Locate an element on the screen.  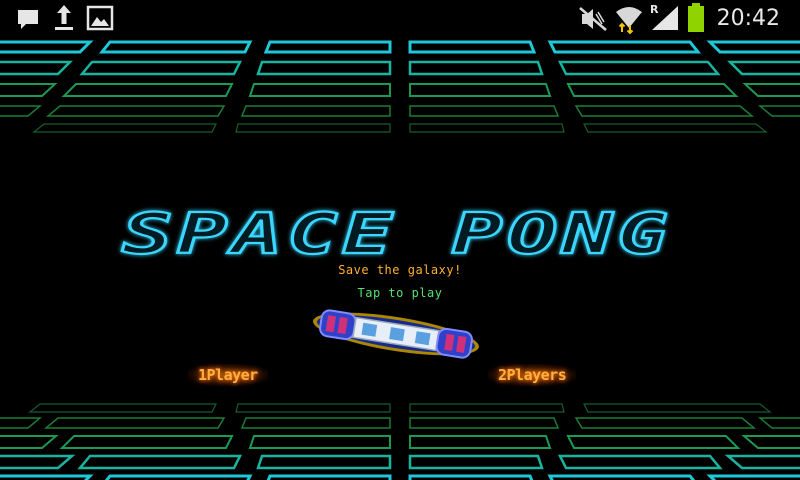
chat-notification-icon is located at coordinates (28, 19).